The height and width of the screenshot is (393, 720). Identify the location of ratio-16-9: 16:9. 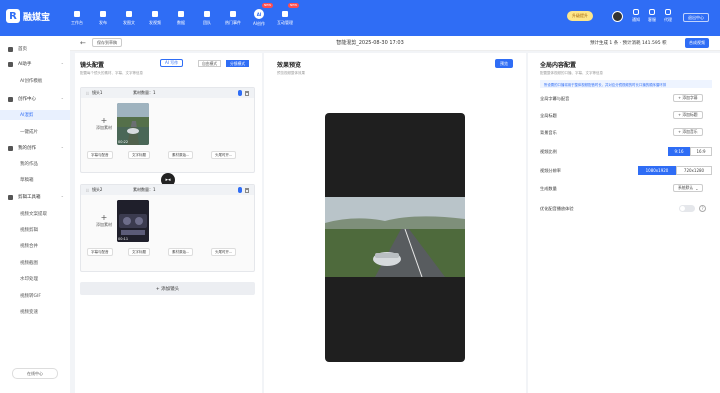
(701, 151).